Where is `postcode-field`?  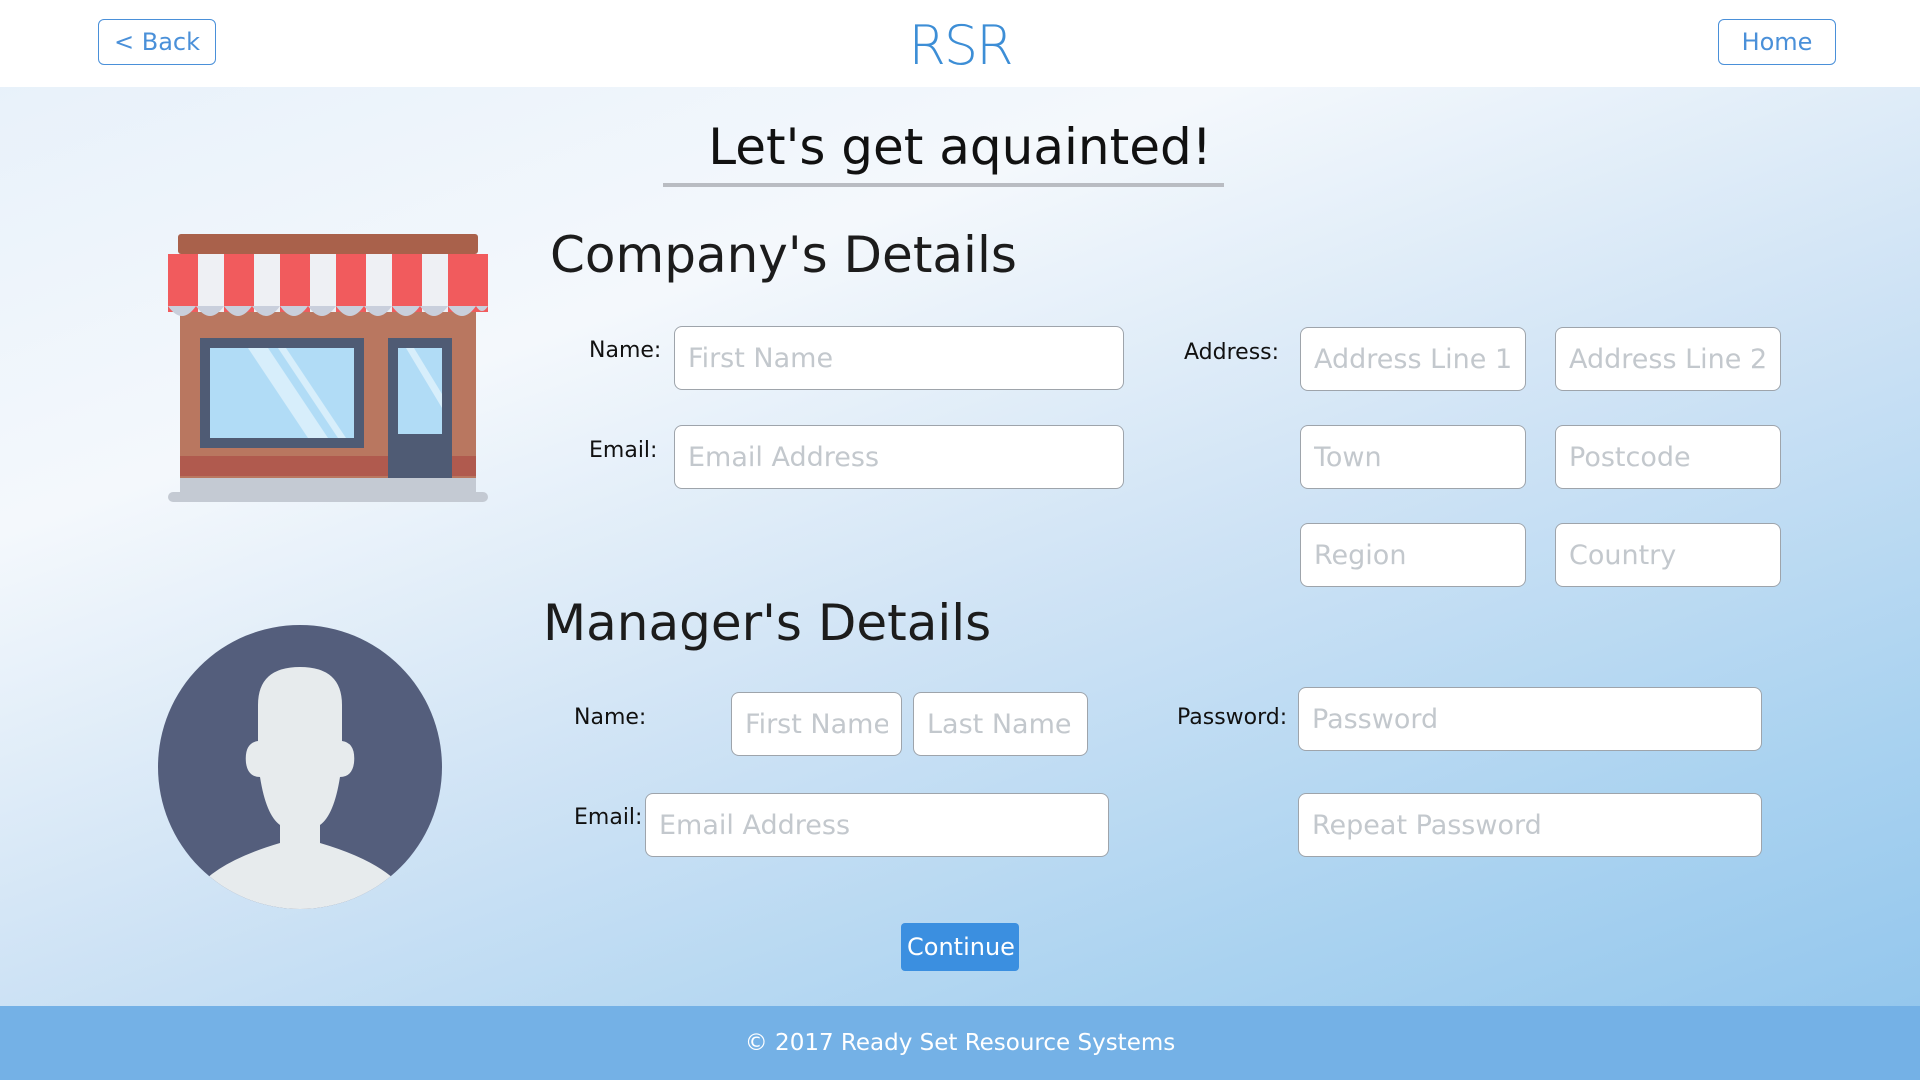 postcode-field is located at coordinates (1668, 457).